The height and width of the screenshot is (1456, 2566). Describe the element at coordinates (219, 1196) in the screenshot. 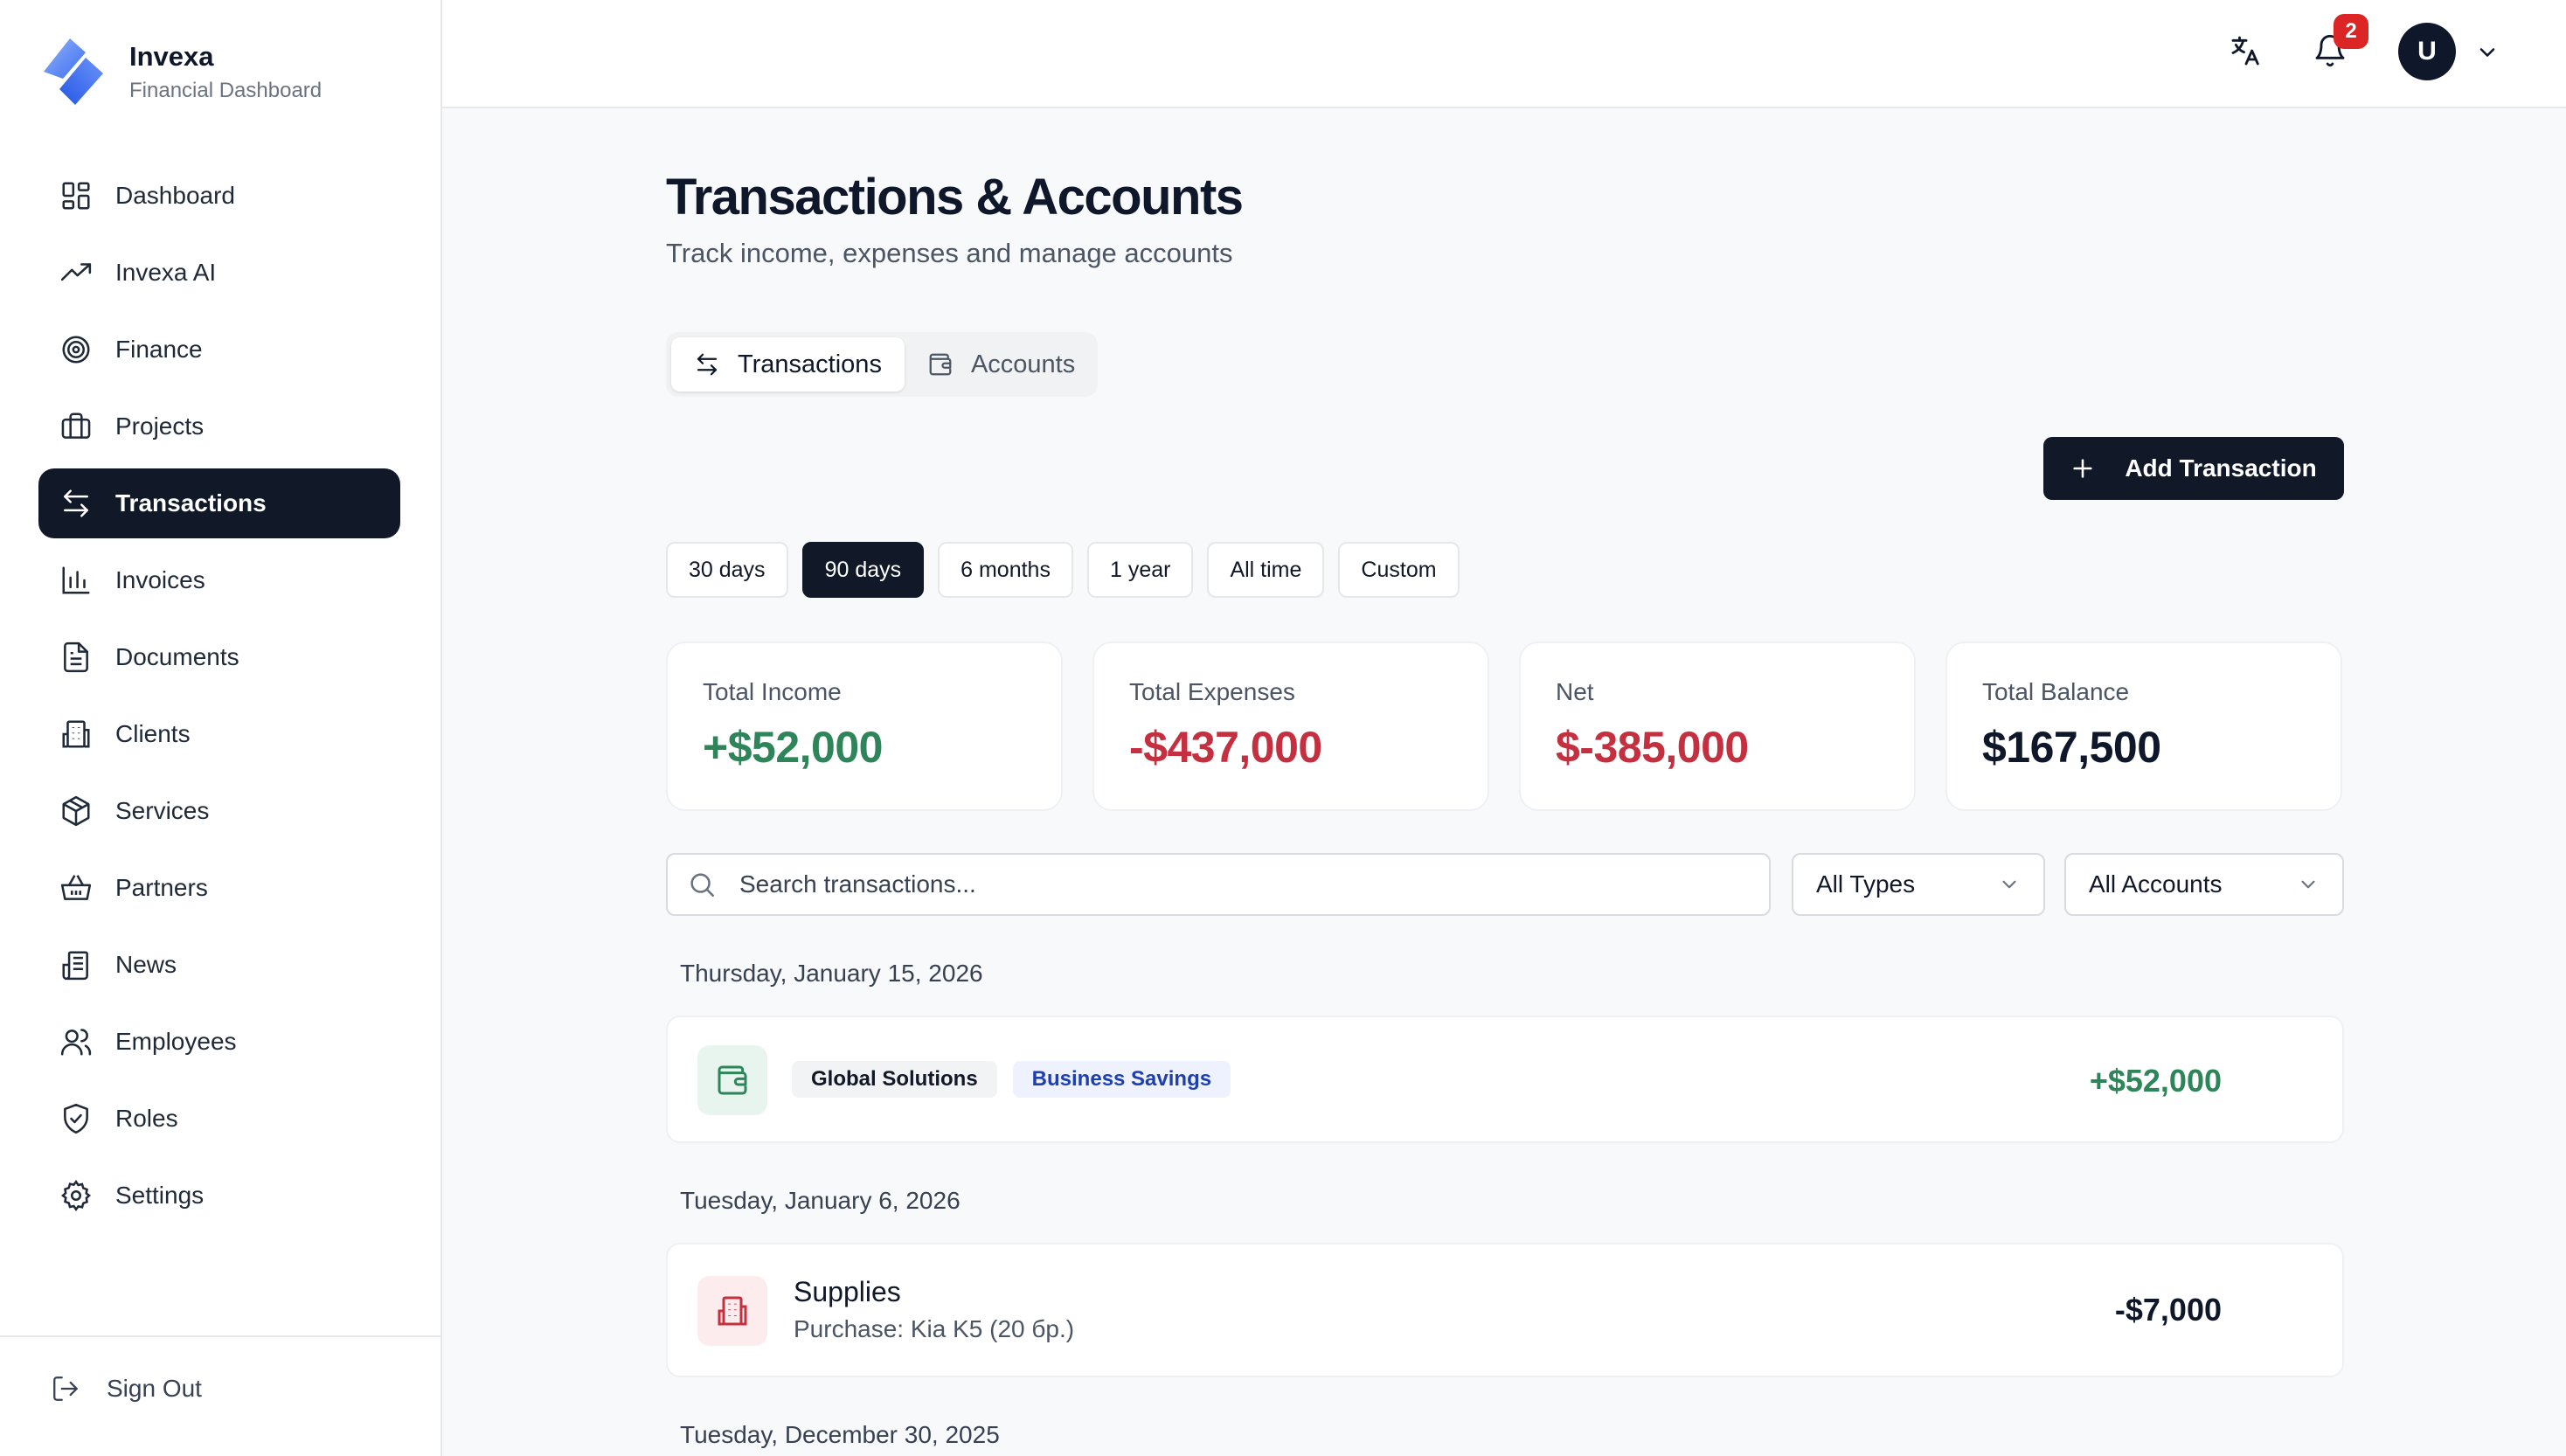

I see `sidebar-item-settings: Settings` at that location.